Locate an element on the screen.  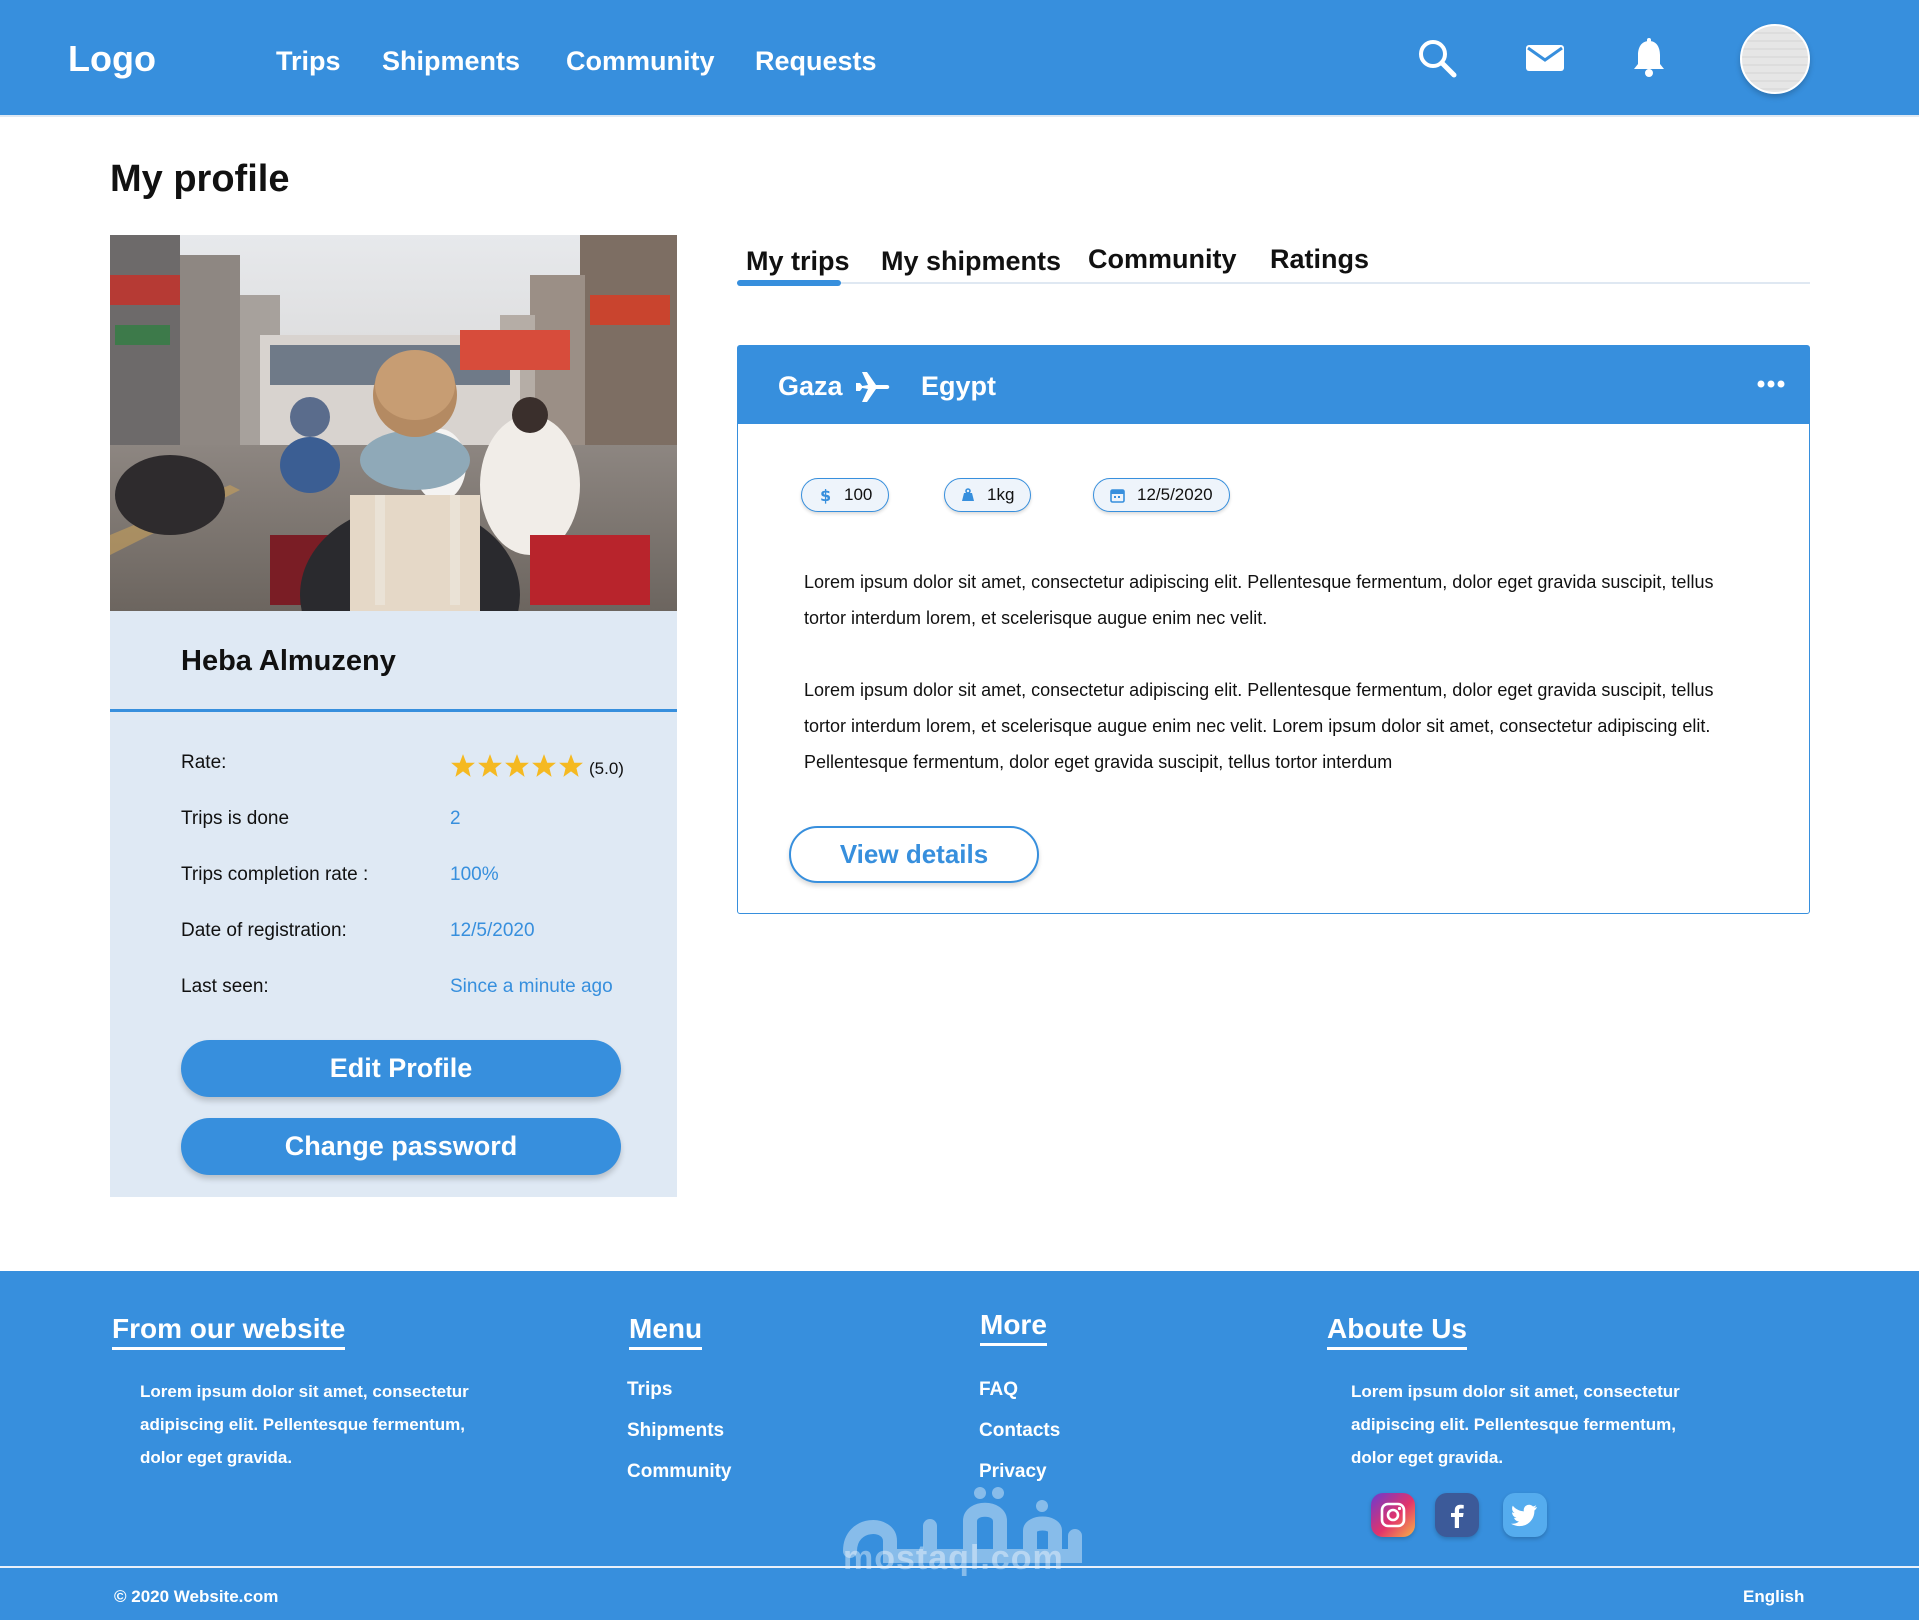
logo: Logo is located at coordinates (112, 59).